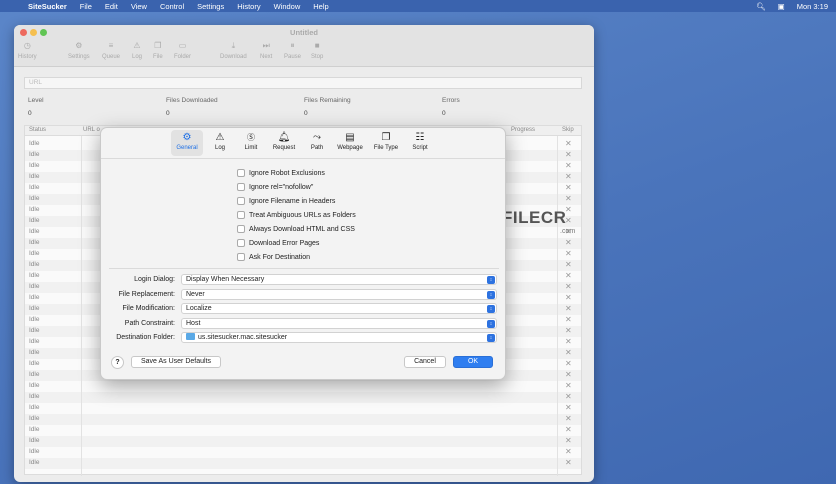  What do you see at coordinates (350, 143) in the screenshot?
I see `tab-webpage: ▤ Webpage` at bounding box center [350, 143].